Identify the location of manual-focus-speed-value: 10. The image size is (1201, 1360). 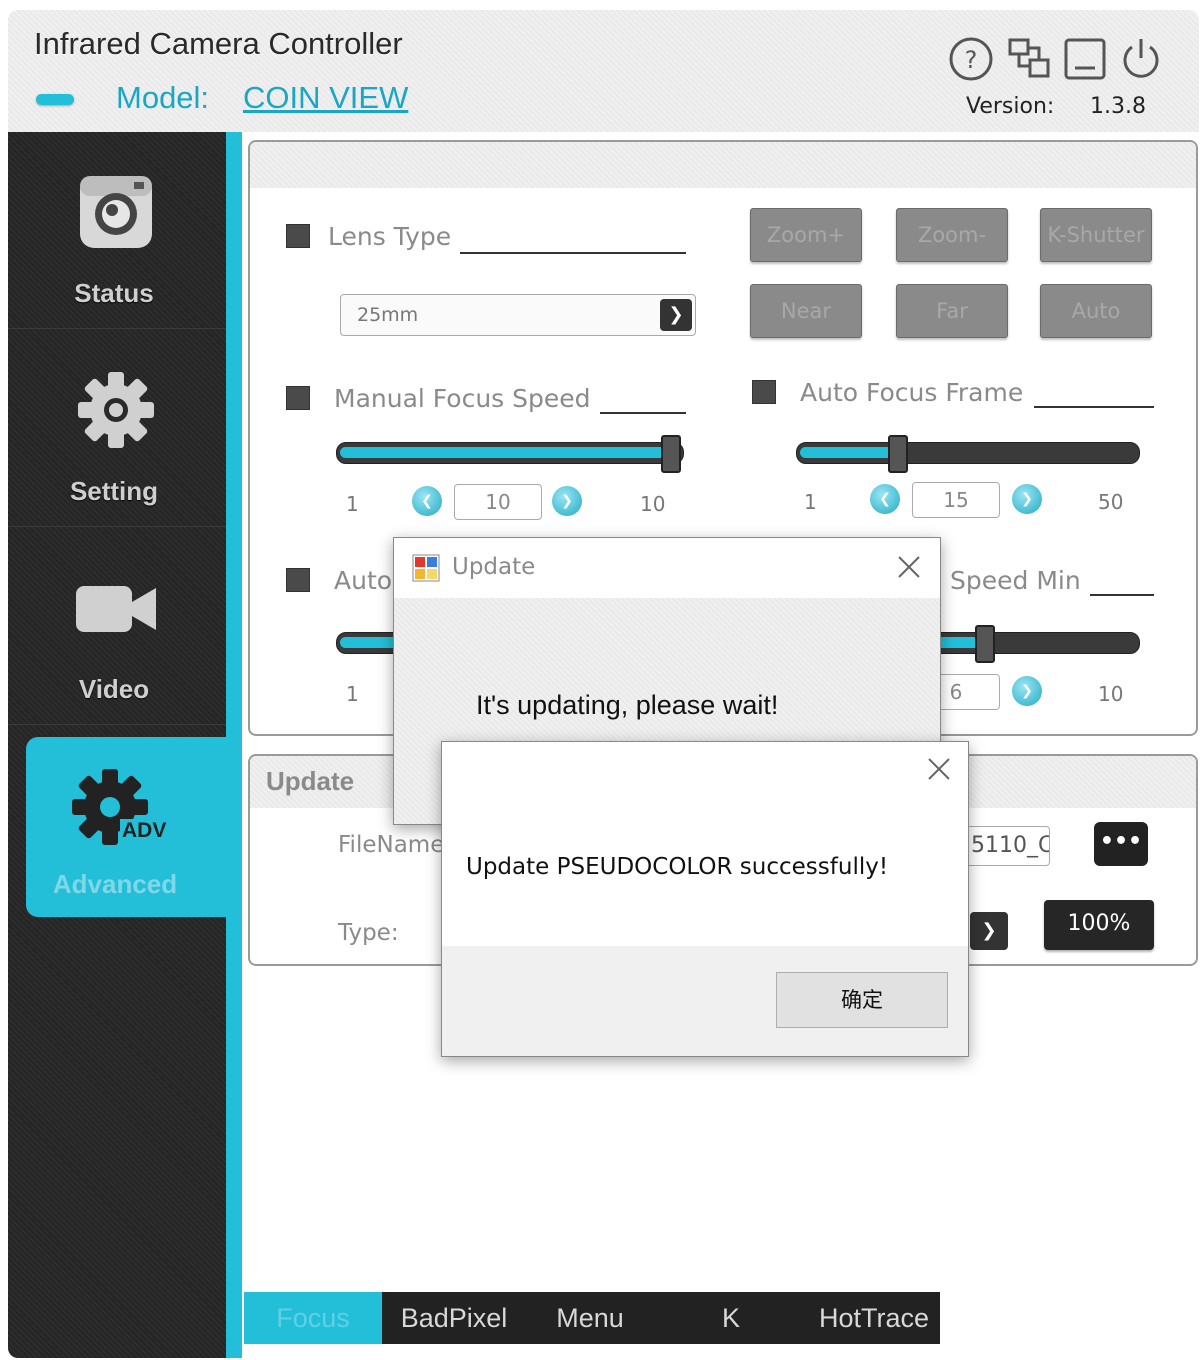
(498, 502).